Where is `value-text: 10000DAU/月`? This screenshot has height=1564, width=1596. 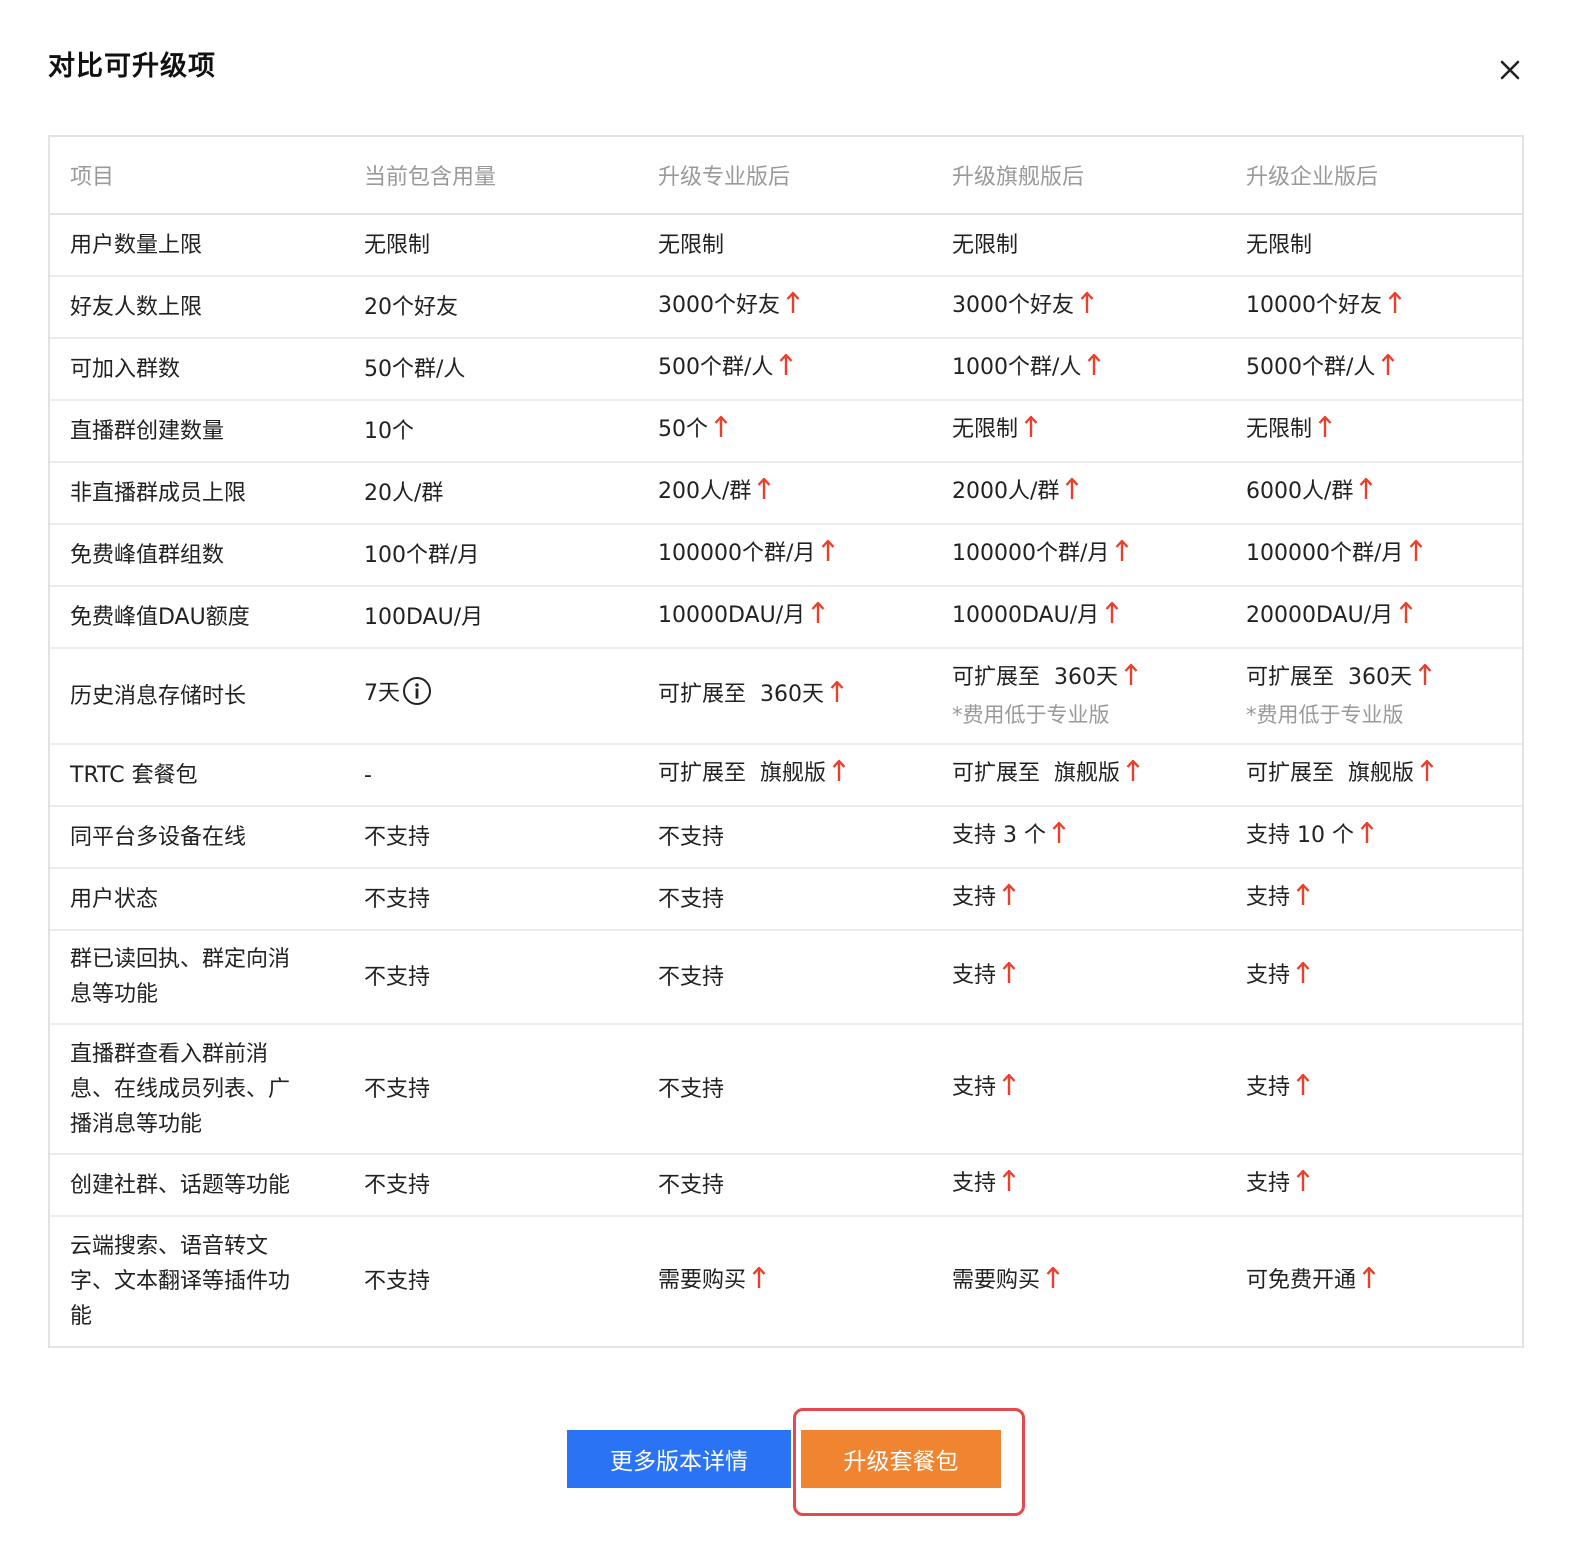 value-text: 10000DAU/月 is located at coordinates (732, 615).